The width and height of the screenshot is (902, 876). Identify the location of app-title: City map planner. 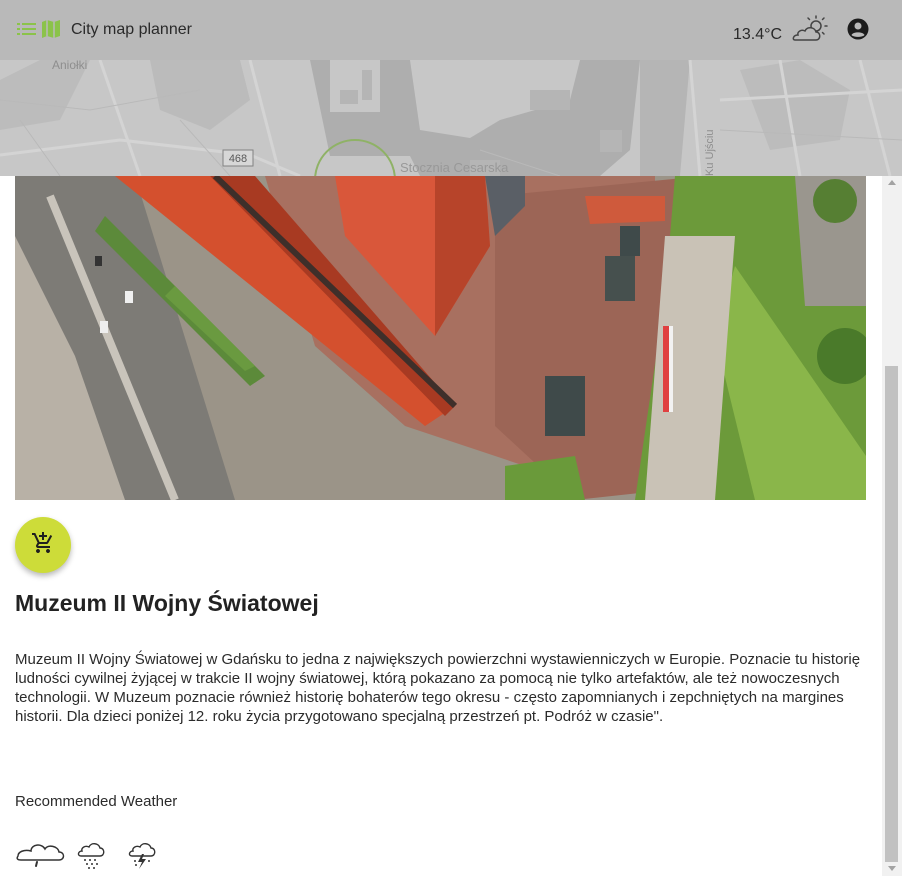
(131, 29).